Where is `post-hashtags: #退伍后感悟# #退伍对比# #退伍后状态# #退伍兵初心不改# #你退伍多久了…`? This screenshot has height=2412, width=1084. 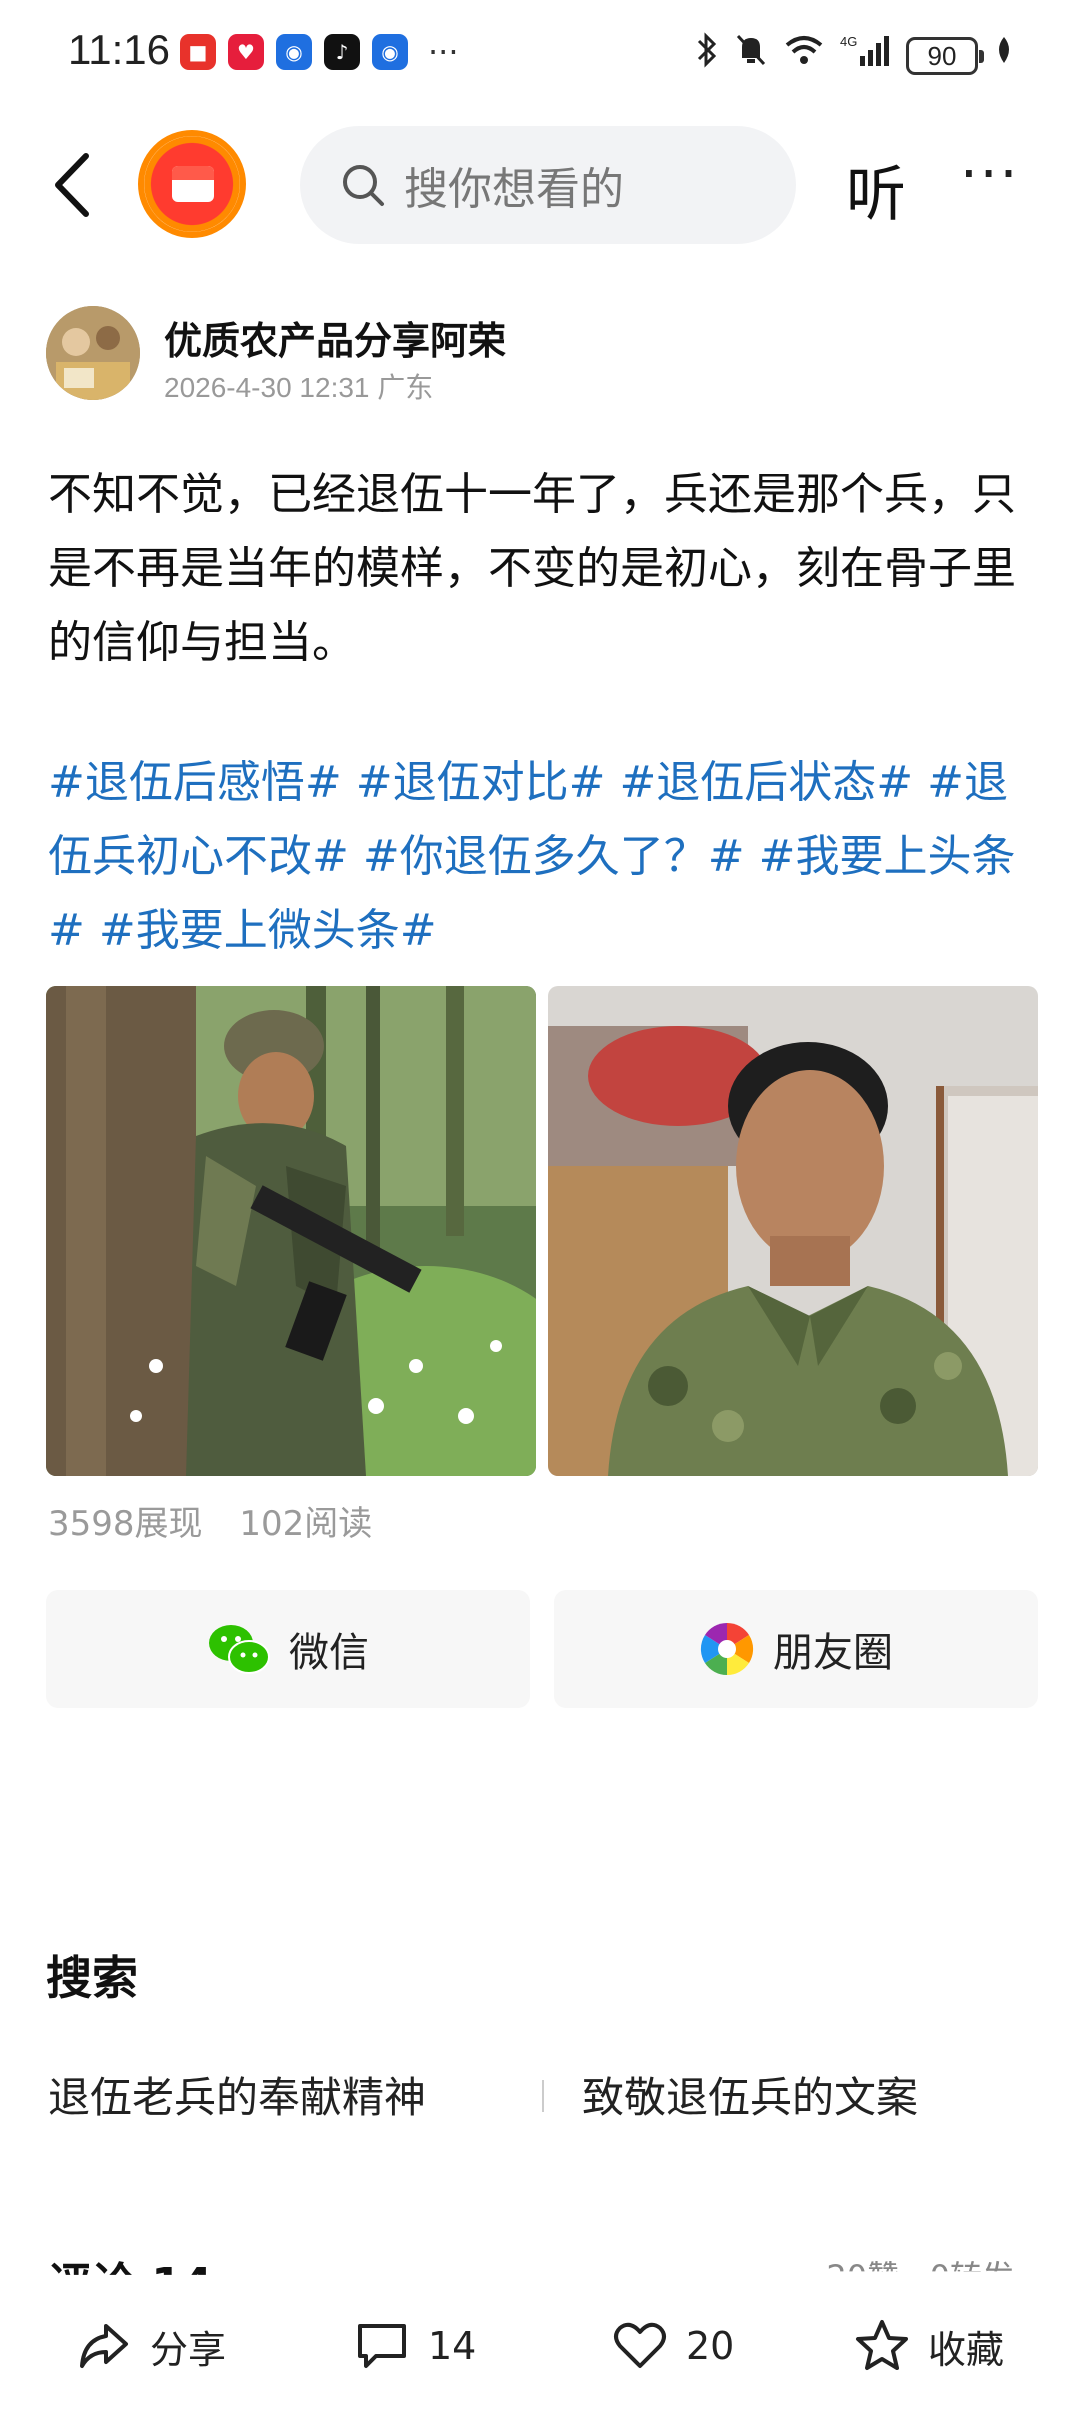
post-hashtags: #退伍后感悟# #退伍对比# #退伍后状态# #退伍兵初心不改# #你退伍多久了… is located at coordinates (548, 857).